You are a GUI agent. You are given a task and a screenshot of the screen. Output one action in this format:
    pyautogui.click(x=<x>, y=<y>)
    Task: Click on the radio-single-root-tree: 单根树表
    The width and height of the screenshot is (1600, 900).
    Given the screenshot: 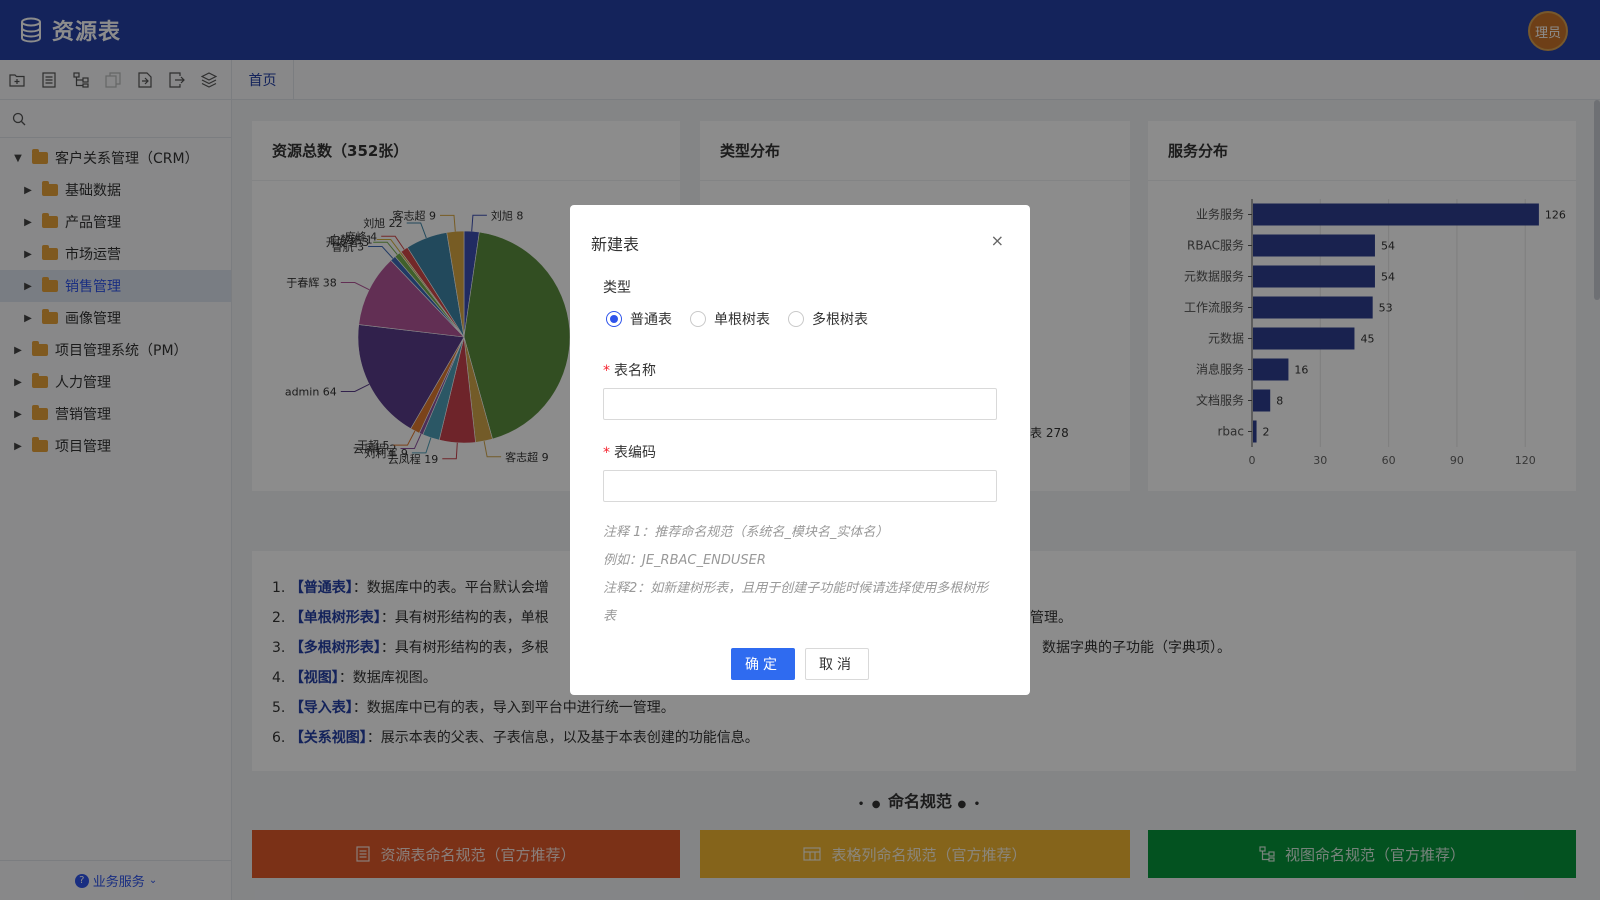 What is the action you would take?
    pyautogui.click(x=730, y=319)
    